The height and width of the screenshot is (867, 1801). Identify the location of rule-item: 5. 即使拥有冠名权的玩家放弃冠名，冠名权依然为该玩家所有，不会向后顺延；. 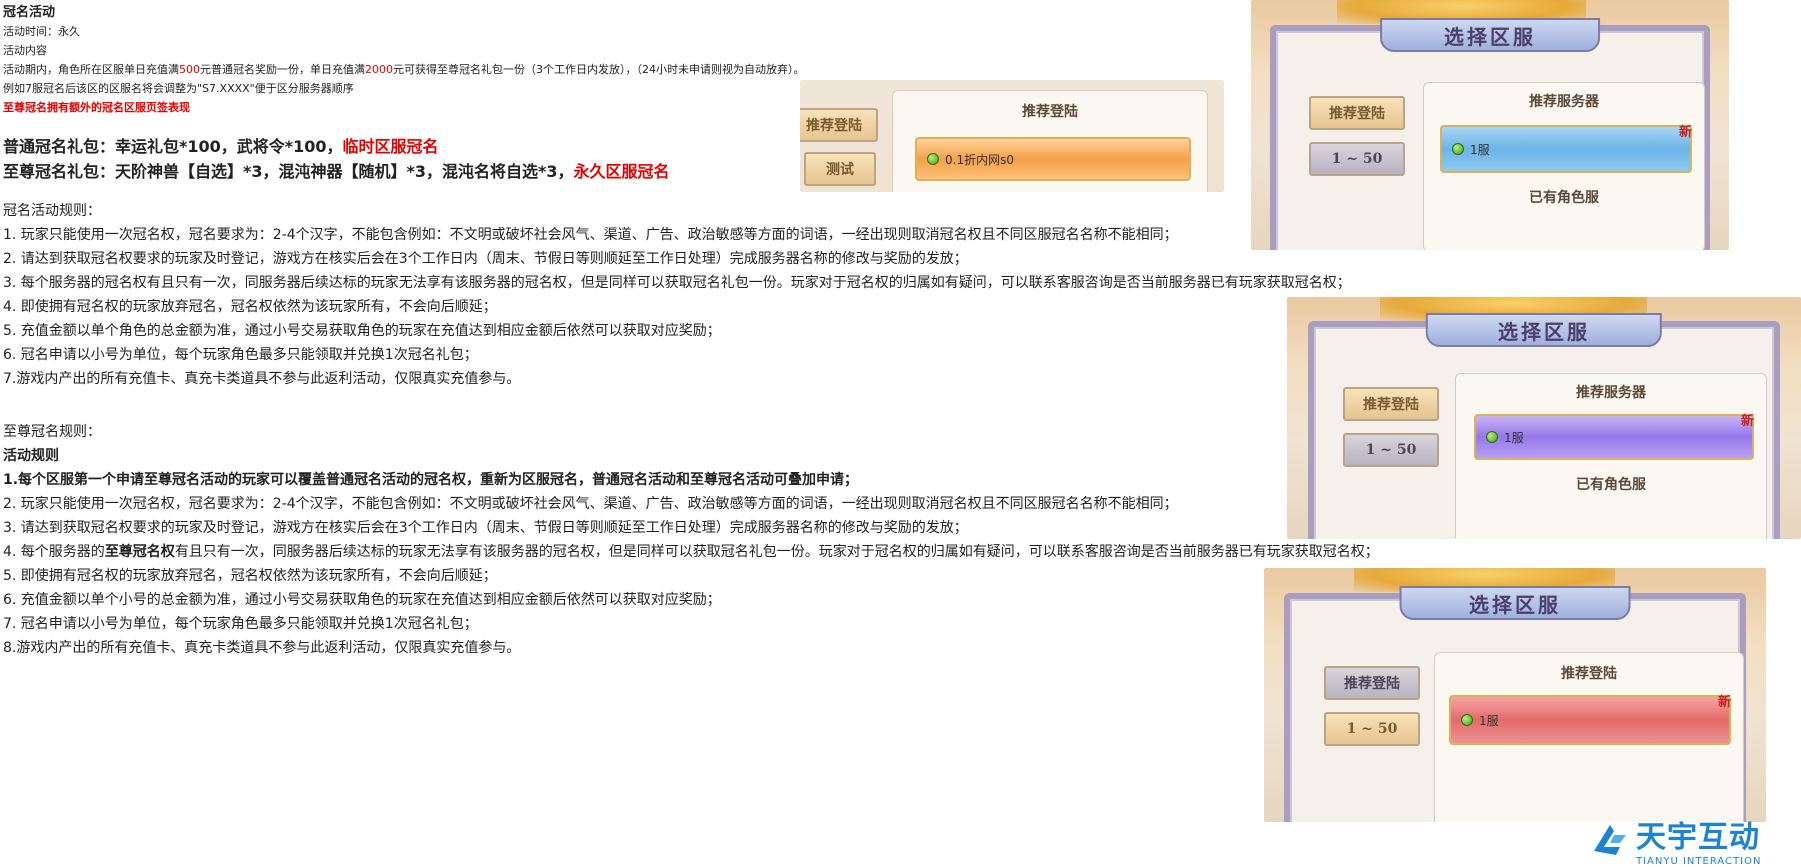
(250, 576).